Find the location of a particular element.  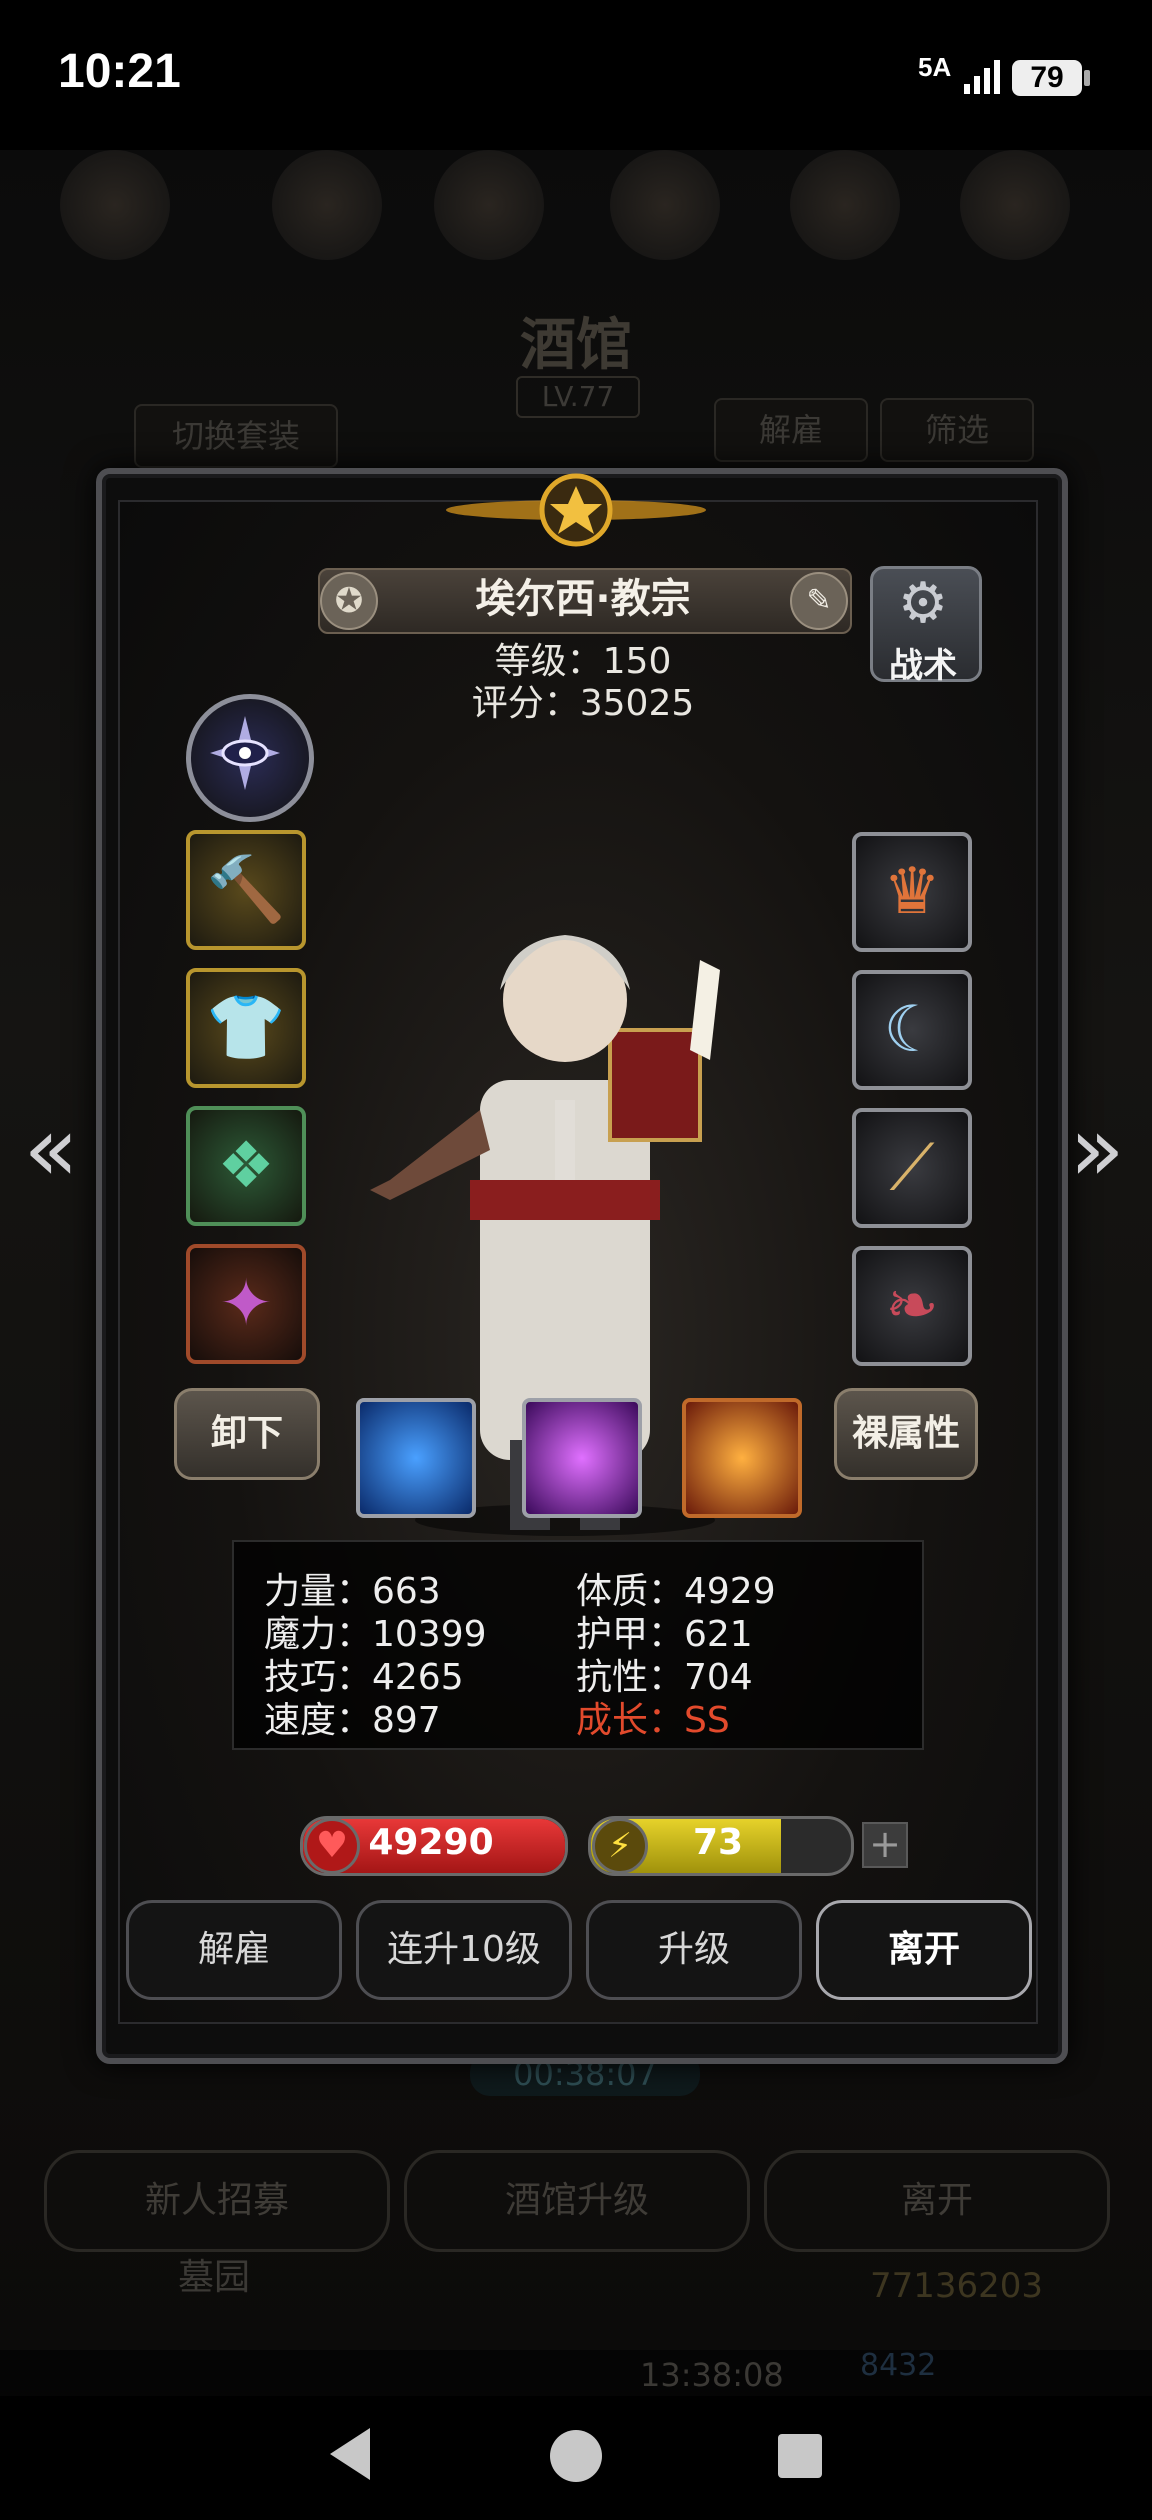

stat-speed: 速度：897 is located at coordinates (352, 1720).